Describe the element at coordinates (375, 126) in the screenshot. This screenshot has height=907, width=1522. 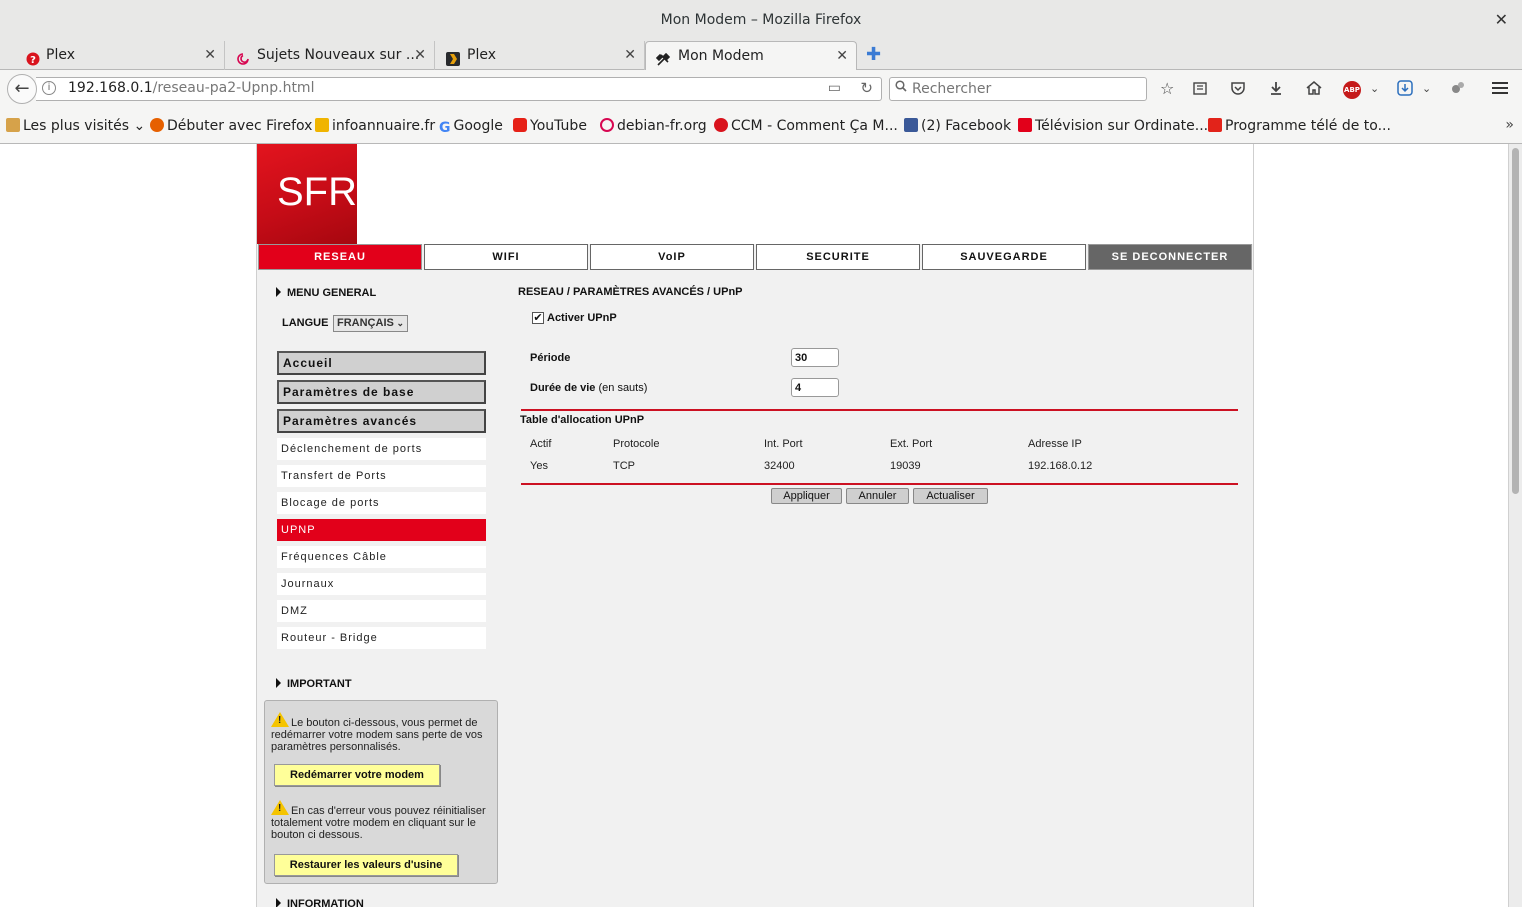
I see `bookmark-infoannuaire: infoannuaire.fr` at that location.